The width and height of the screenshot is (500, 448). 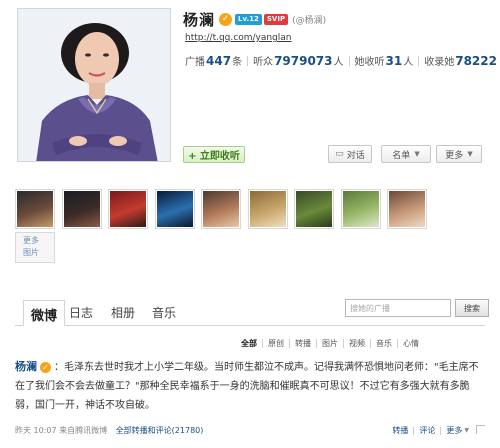 What do you see at coordinates (401, 155) in the screenshot?
I see `namelist-label: 名单` at bounding box center [401, 155].